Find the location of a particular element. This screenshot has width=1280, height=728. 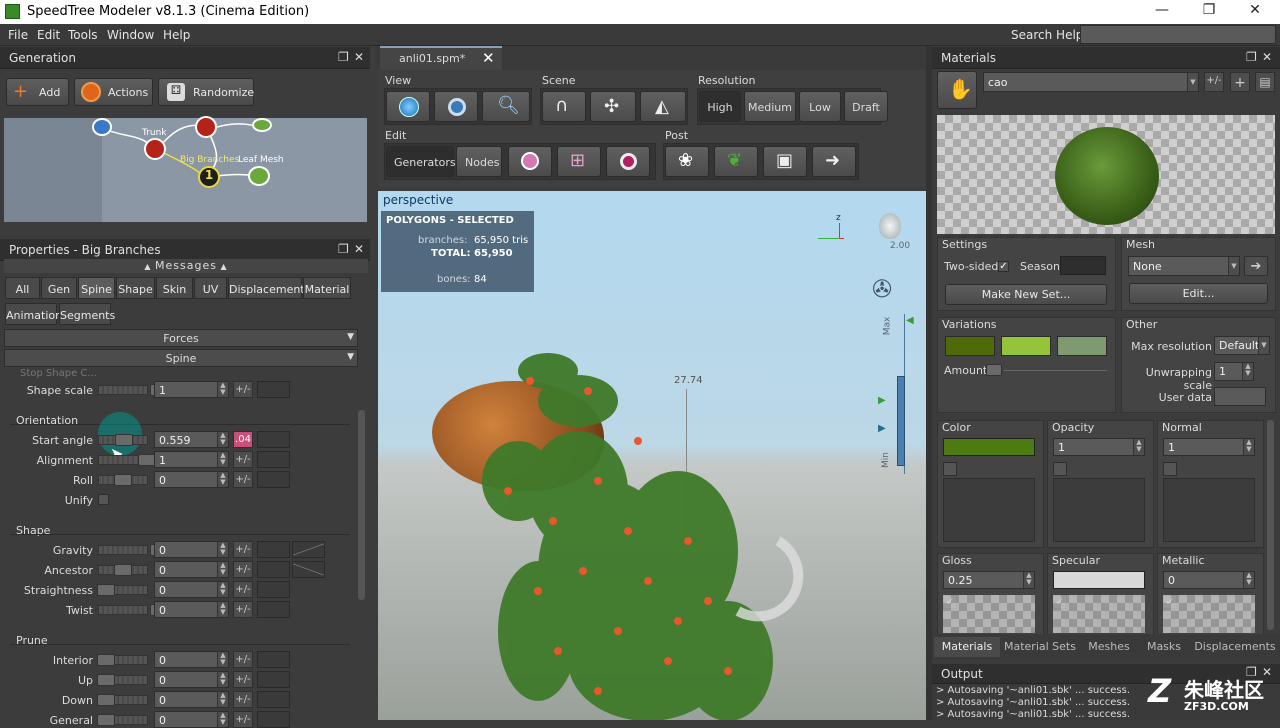

up-input: 0 ▲ ▼ is located at coordinates (191, 679).